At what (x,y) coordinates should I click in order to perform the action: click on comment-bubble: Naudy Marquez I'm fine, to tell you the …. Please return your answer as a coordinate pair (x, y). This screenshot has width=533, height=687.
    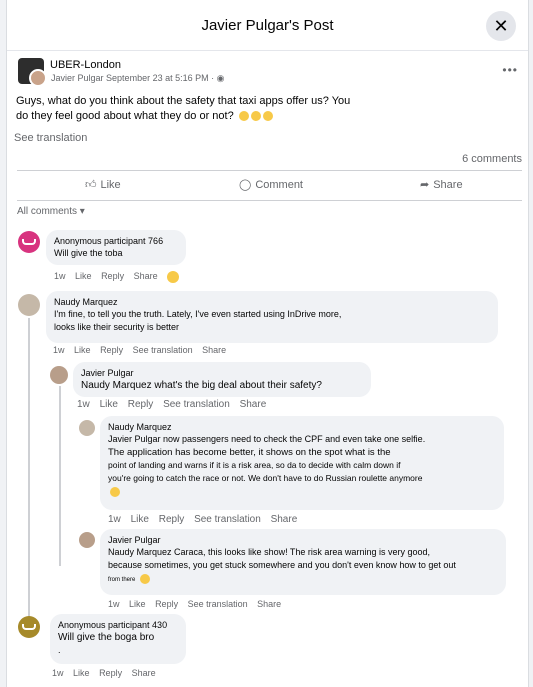
    Looking at the image, I should click on (272, 317).